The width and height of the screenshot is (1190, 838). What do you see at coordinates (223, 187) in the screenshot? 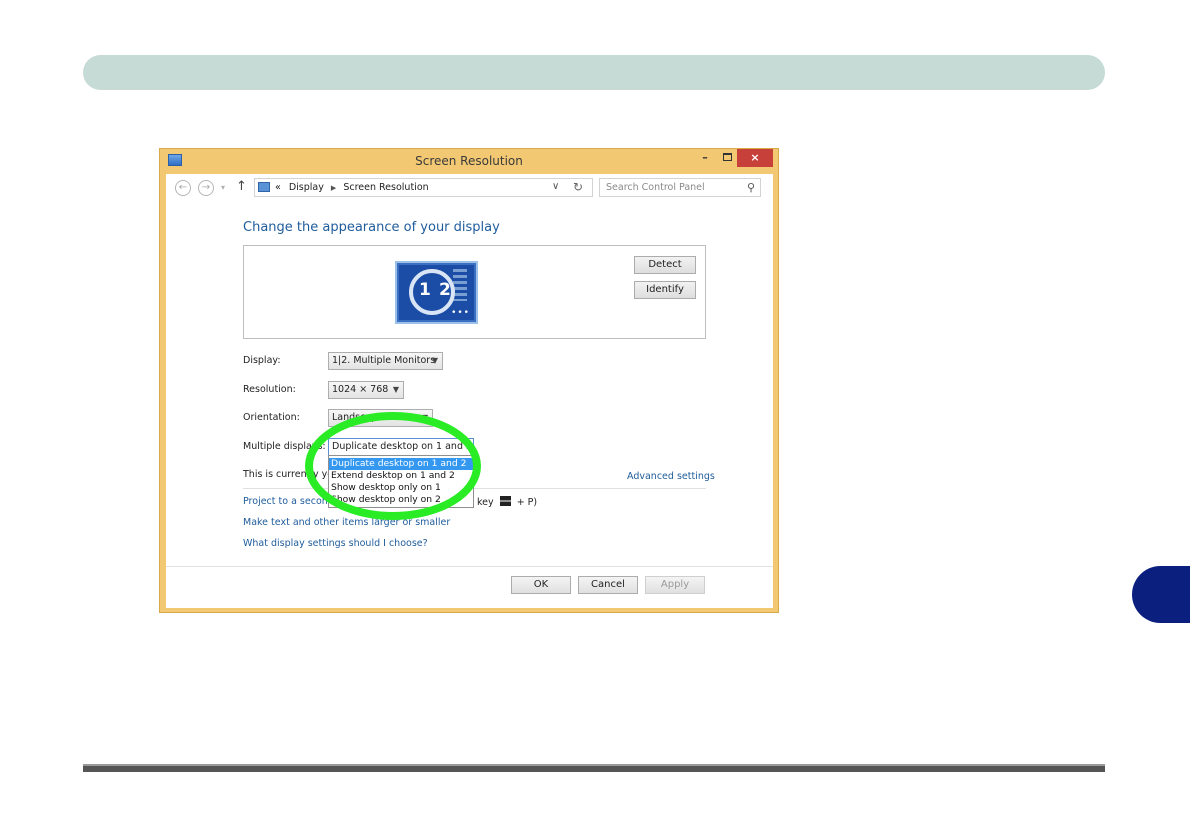
I see `recent-pages-chevron-icon: ▾` at bounding box center [223, 187].